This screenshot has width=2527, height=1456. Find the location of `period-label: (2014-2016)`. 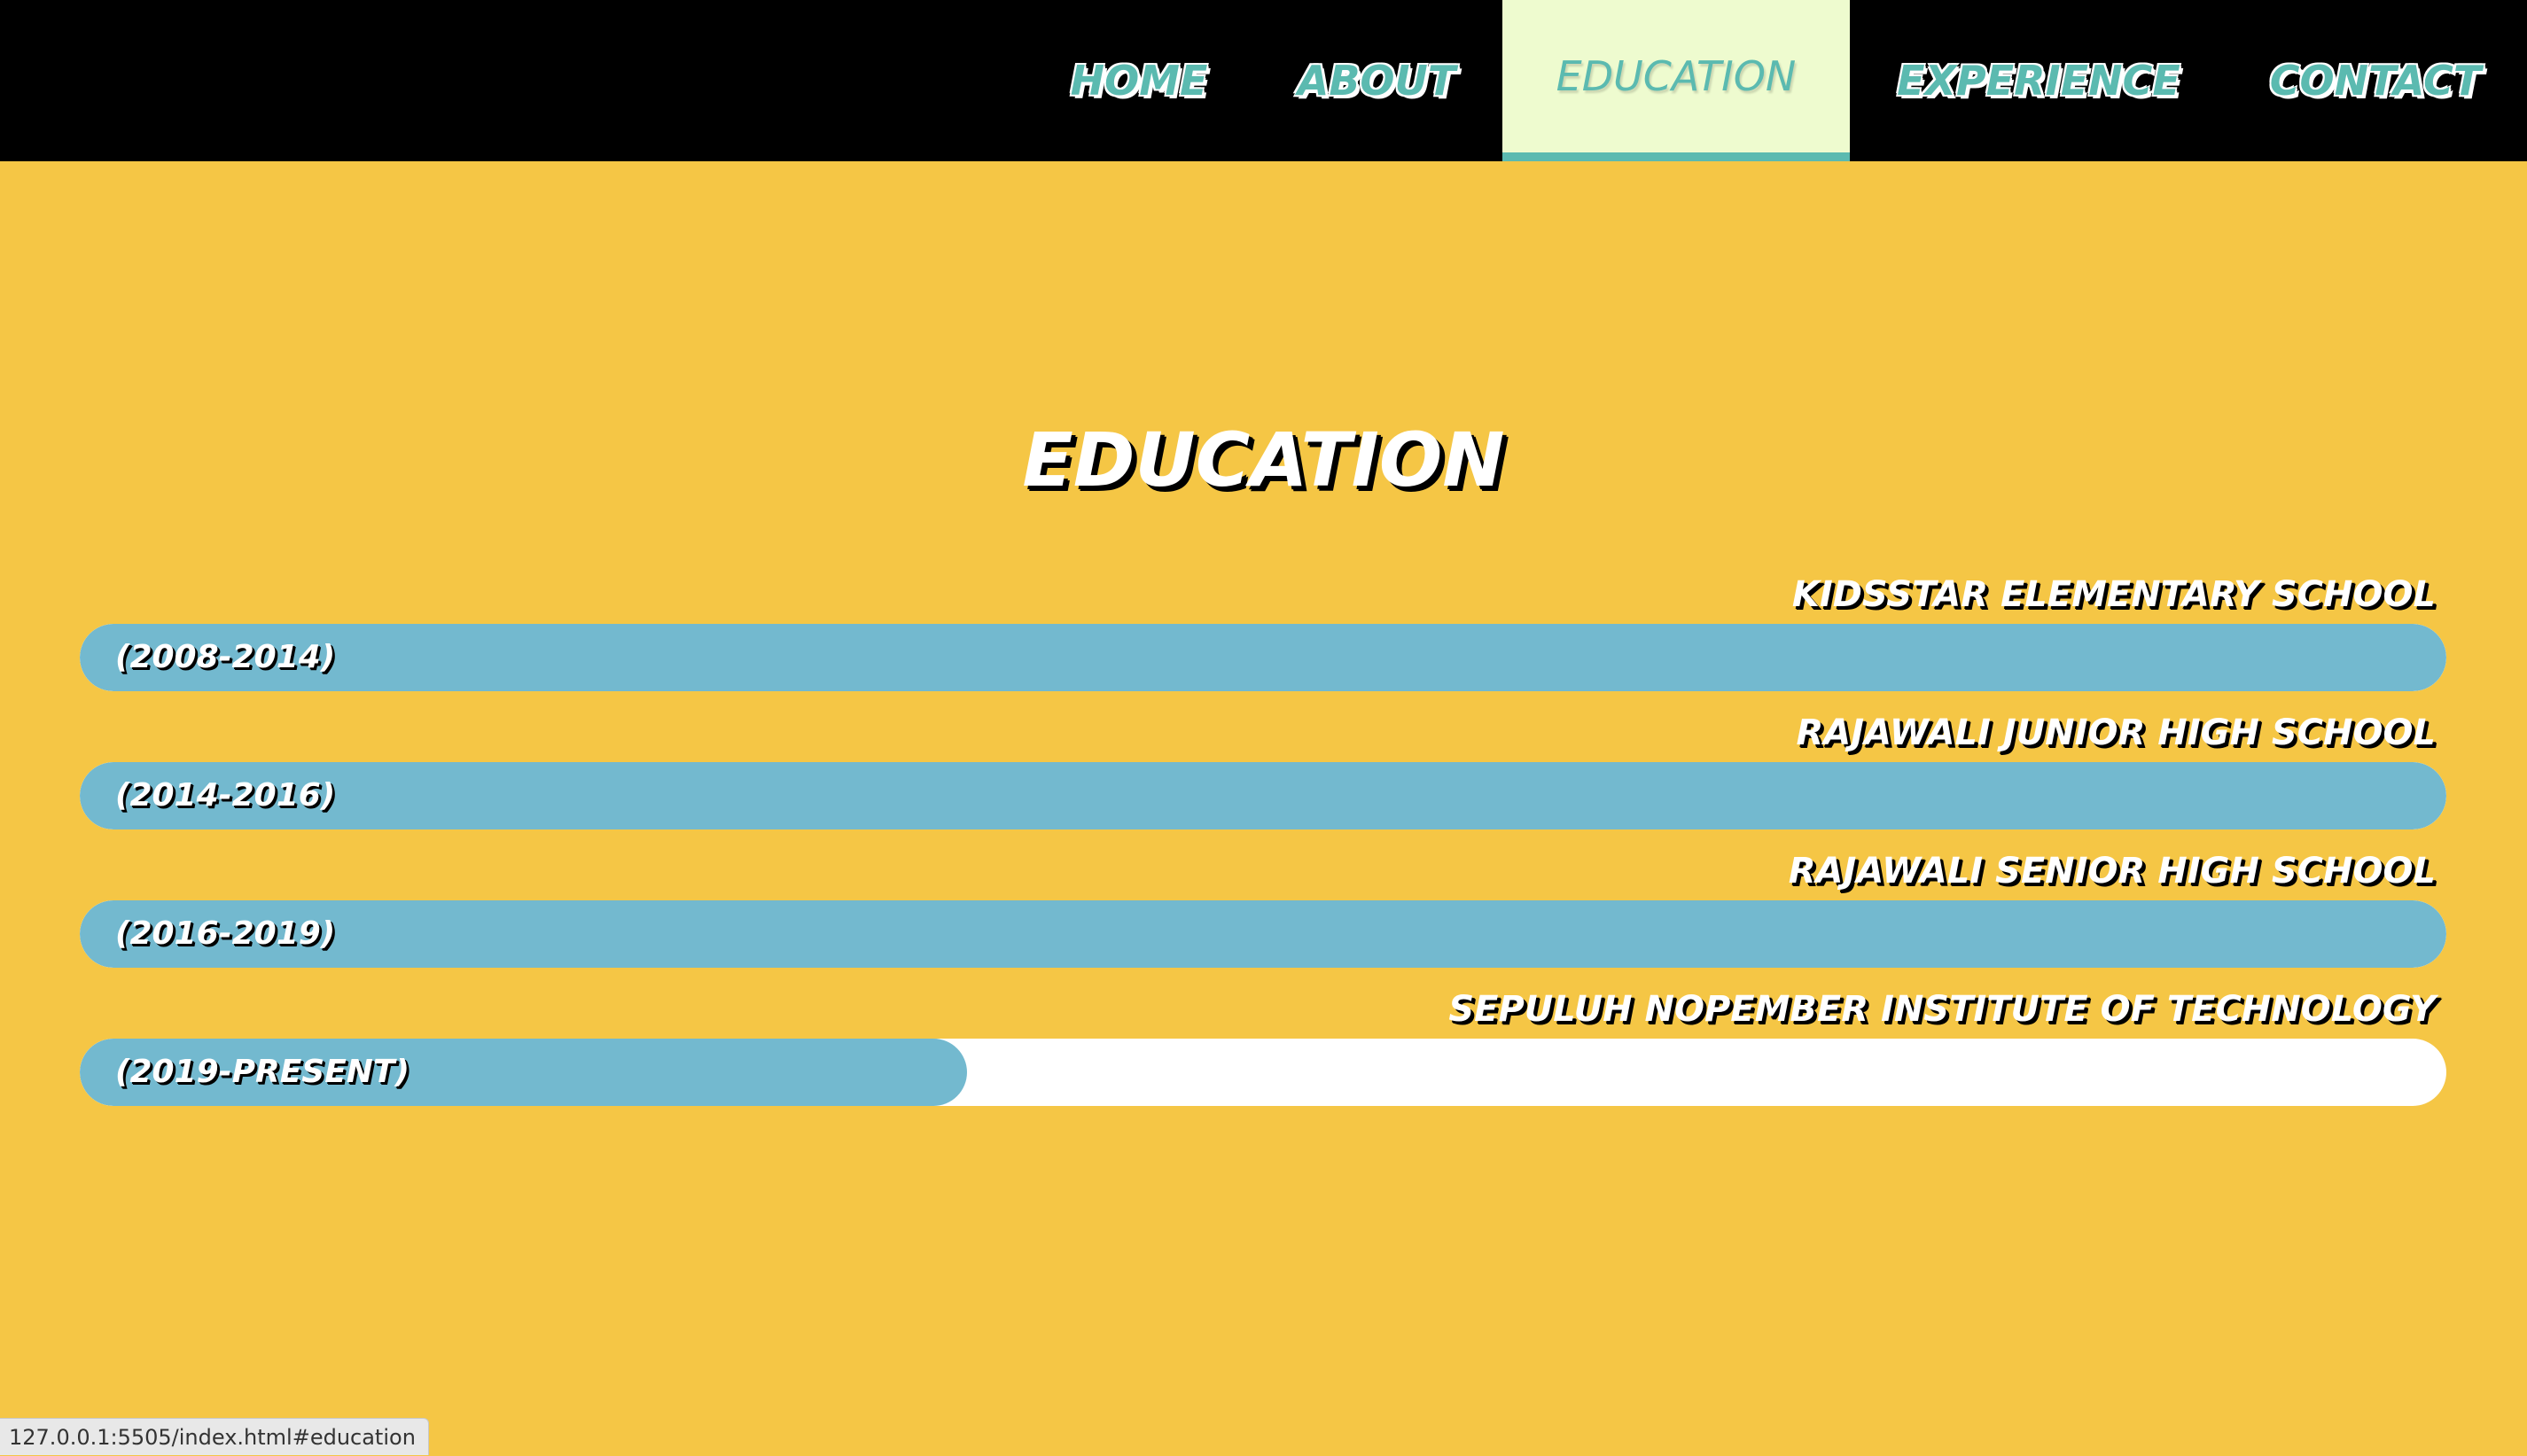

period-label: (2014-2016) is located at coordinates (225, 795).